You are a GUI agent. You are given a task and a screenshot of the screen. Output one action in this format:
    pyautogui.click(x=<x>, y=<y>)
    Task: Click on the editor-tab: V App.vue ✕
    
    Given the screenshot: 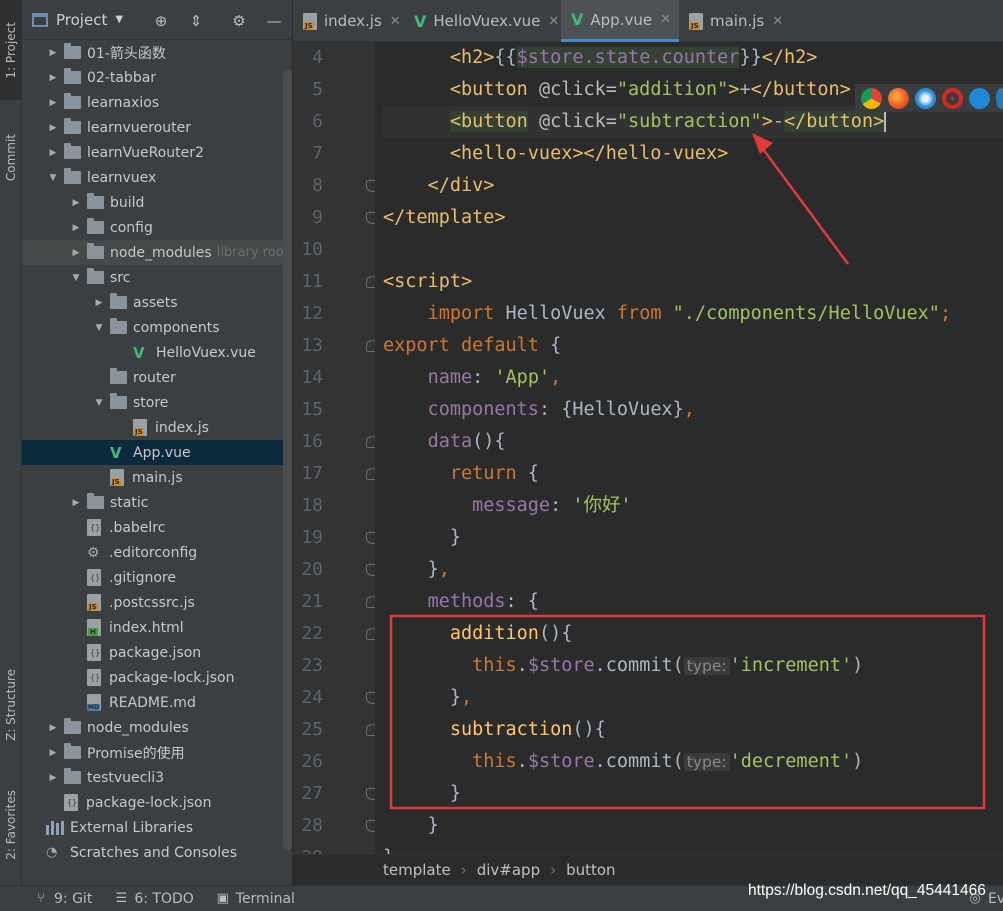 What is the action you would take?
    pyautogui.click(x=620, y=21)
    